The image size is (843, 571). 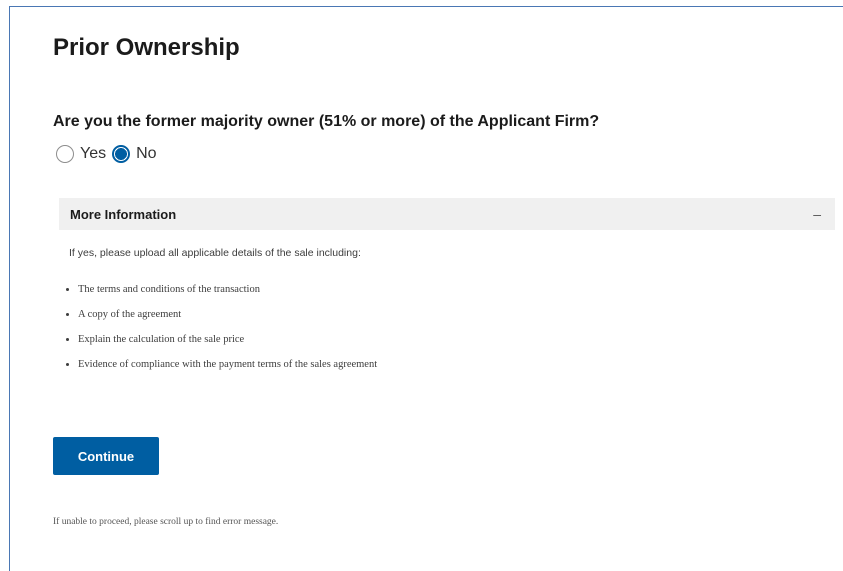 I want to click on list-item: A copy of the agreement, so click(x=227, y=321).